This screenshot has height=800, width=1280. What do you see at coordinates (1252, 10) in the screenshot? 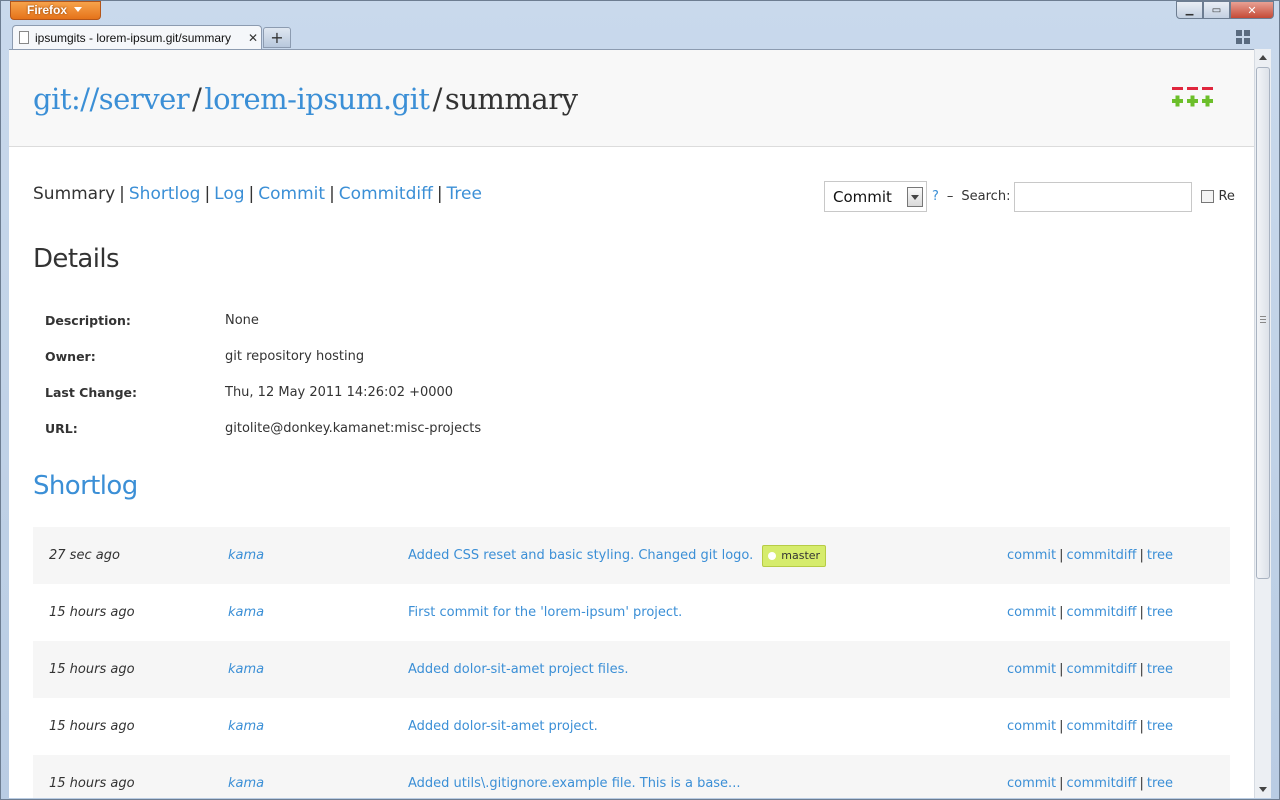
I see `close-window-button: ✕` at bounding box center [1252, 10].